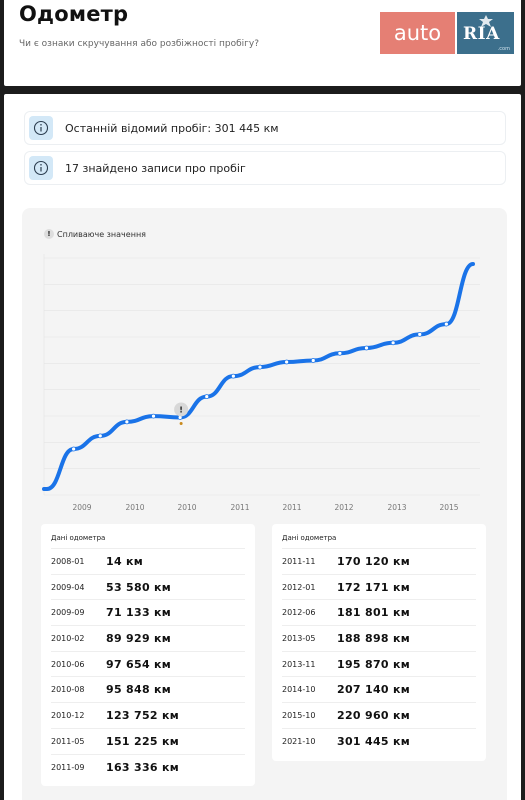  What do you see at coordinates (68, 741) in the screenshot?
I see `row-date: 2011-05` at bounding box center [68, 741].